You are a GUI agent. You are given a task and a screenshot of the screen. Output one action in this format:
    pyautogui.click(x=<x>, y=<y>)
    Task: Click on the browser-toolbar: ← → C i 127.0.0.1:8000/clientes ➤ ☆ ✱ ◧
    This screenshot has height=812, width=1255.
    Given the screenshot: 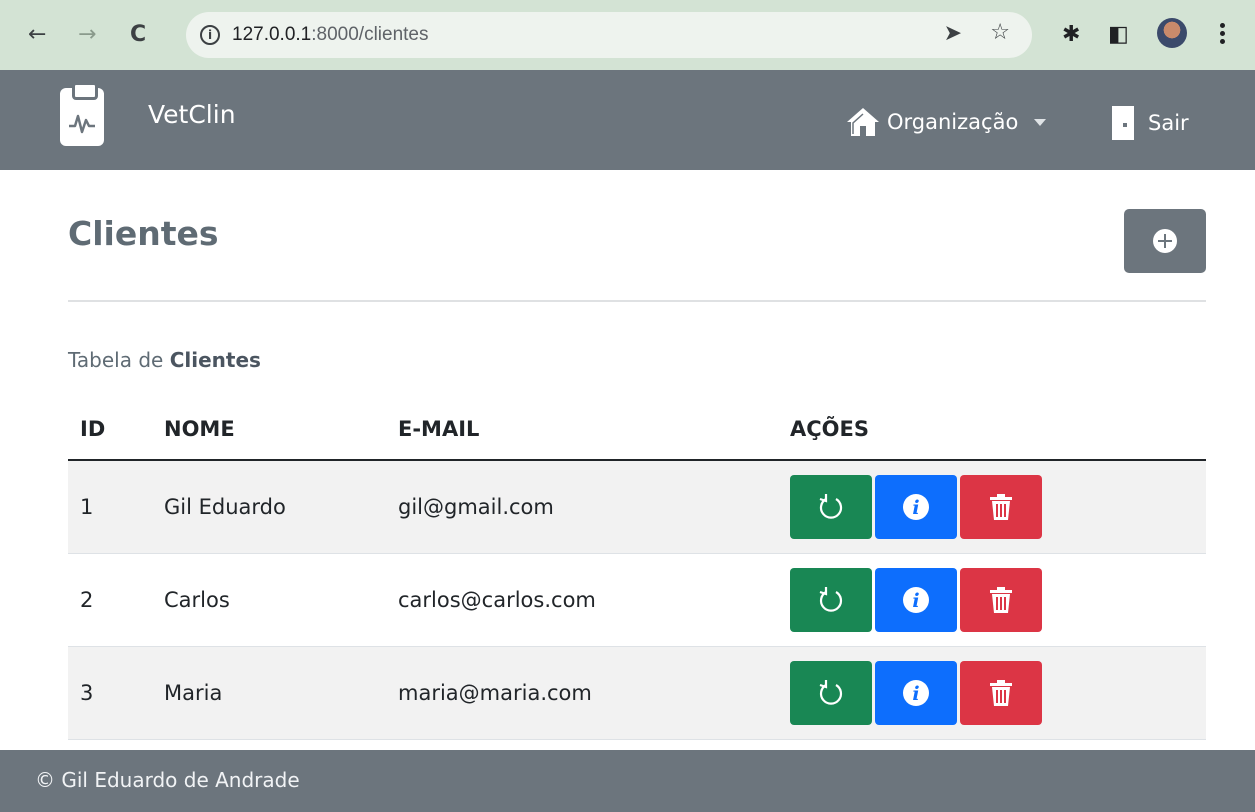 What is the action you would take?
    pyautogui.click(x=627, y=35)
    